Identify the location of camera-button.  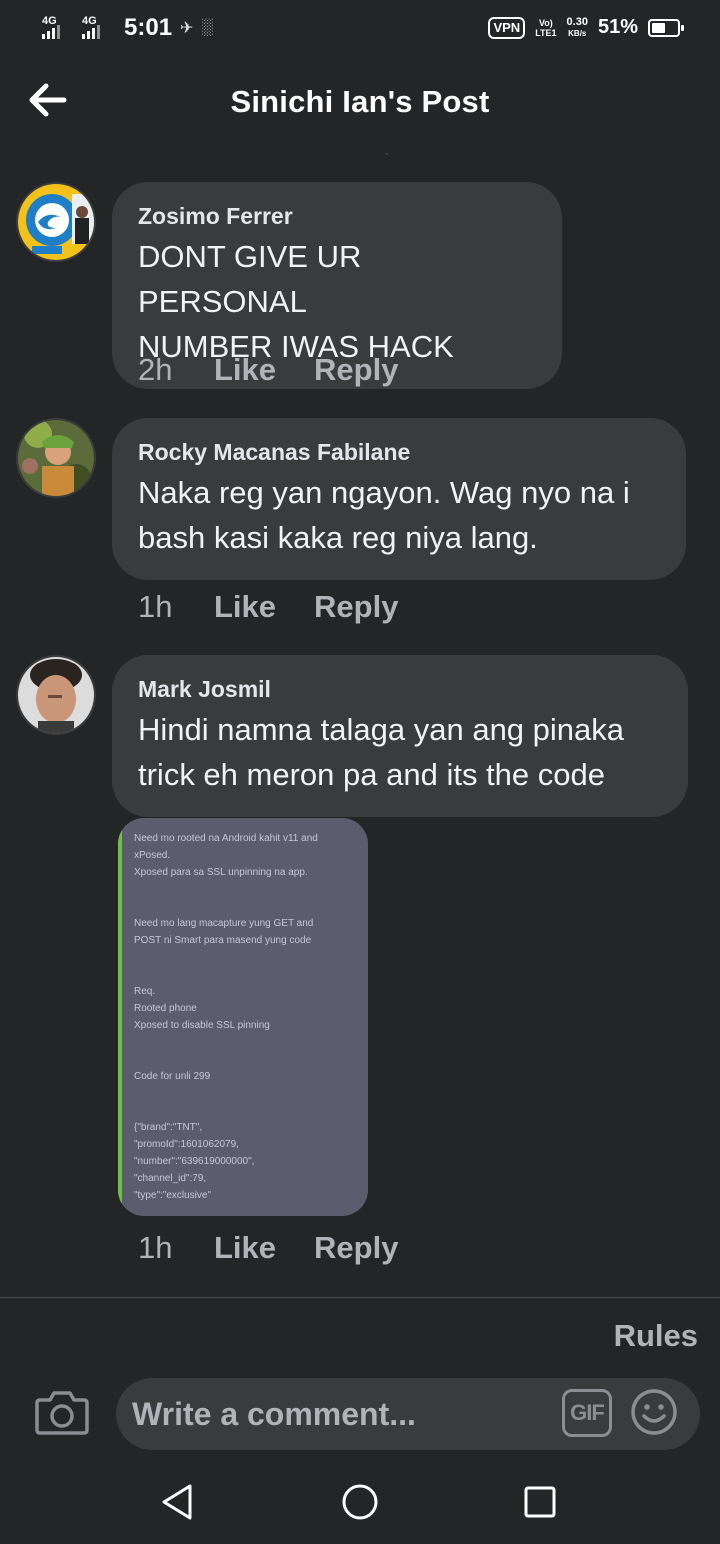
(62, 1412).